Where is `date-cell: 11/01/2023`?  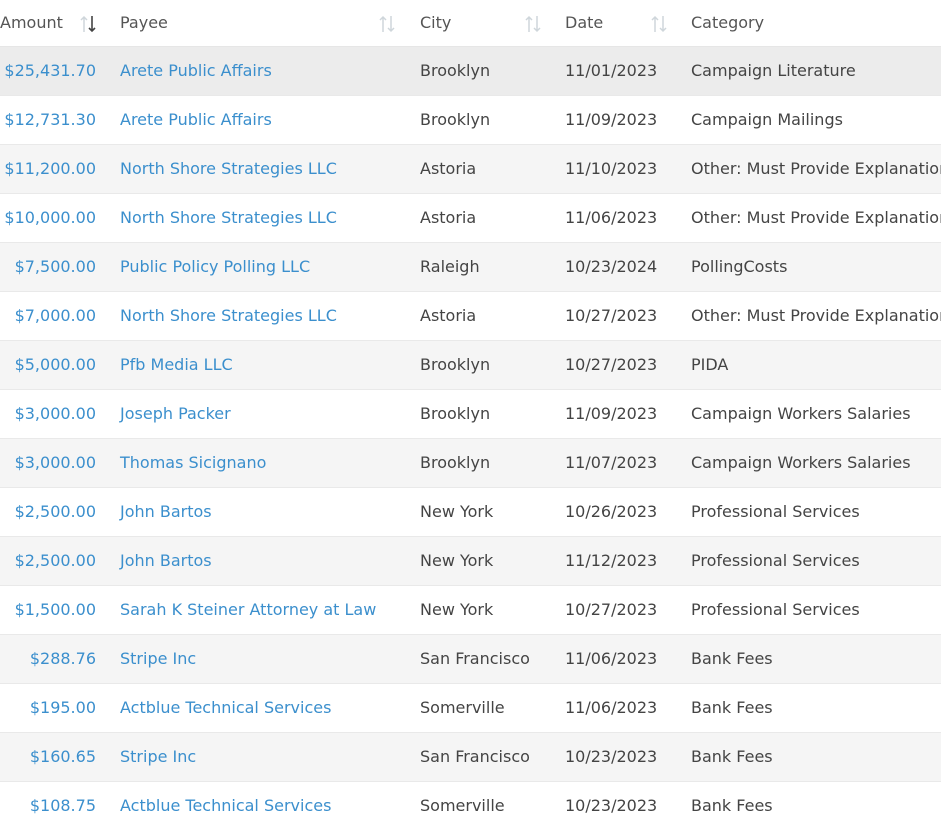
date-cell: 11/01/2023 is located at coordinates (611, 70).